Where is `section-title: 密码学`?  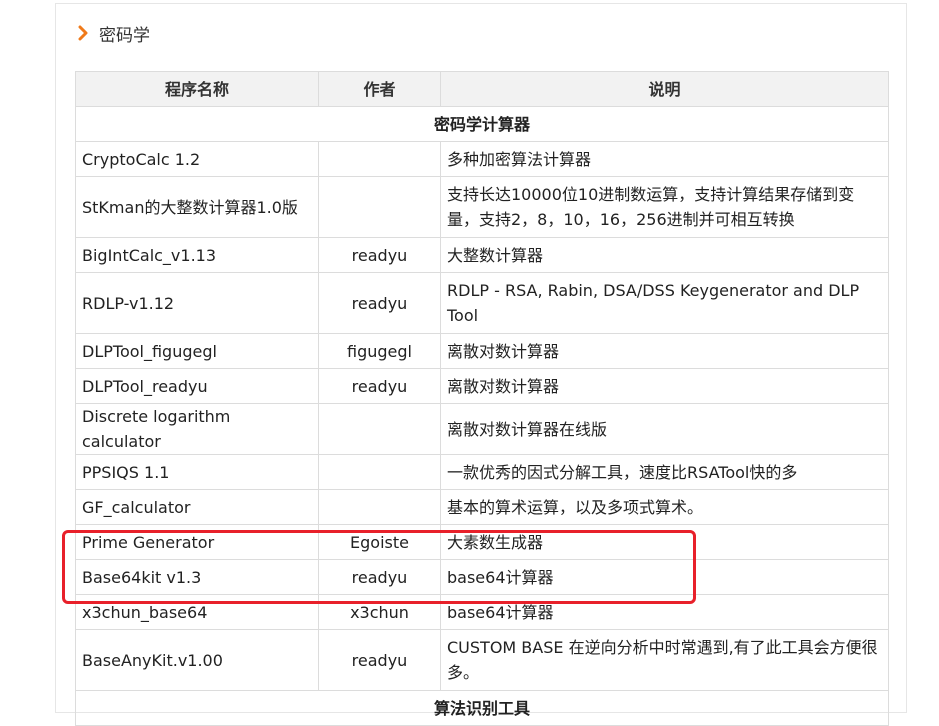
section-title: 密码学 is located at coordinates (124, 35).